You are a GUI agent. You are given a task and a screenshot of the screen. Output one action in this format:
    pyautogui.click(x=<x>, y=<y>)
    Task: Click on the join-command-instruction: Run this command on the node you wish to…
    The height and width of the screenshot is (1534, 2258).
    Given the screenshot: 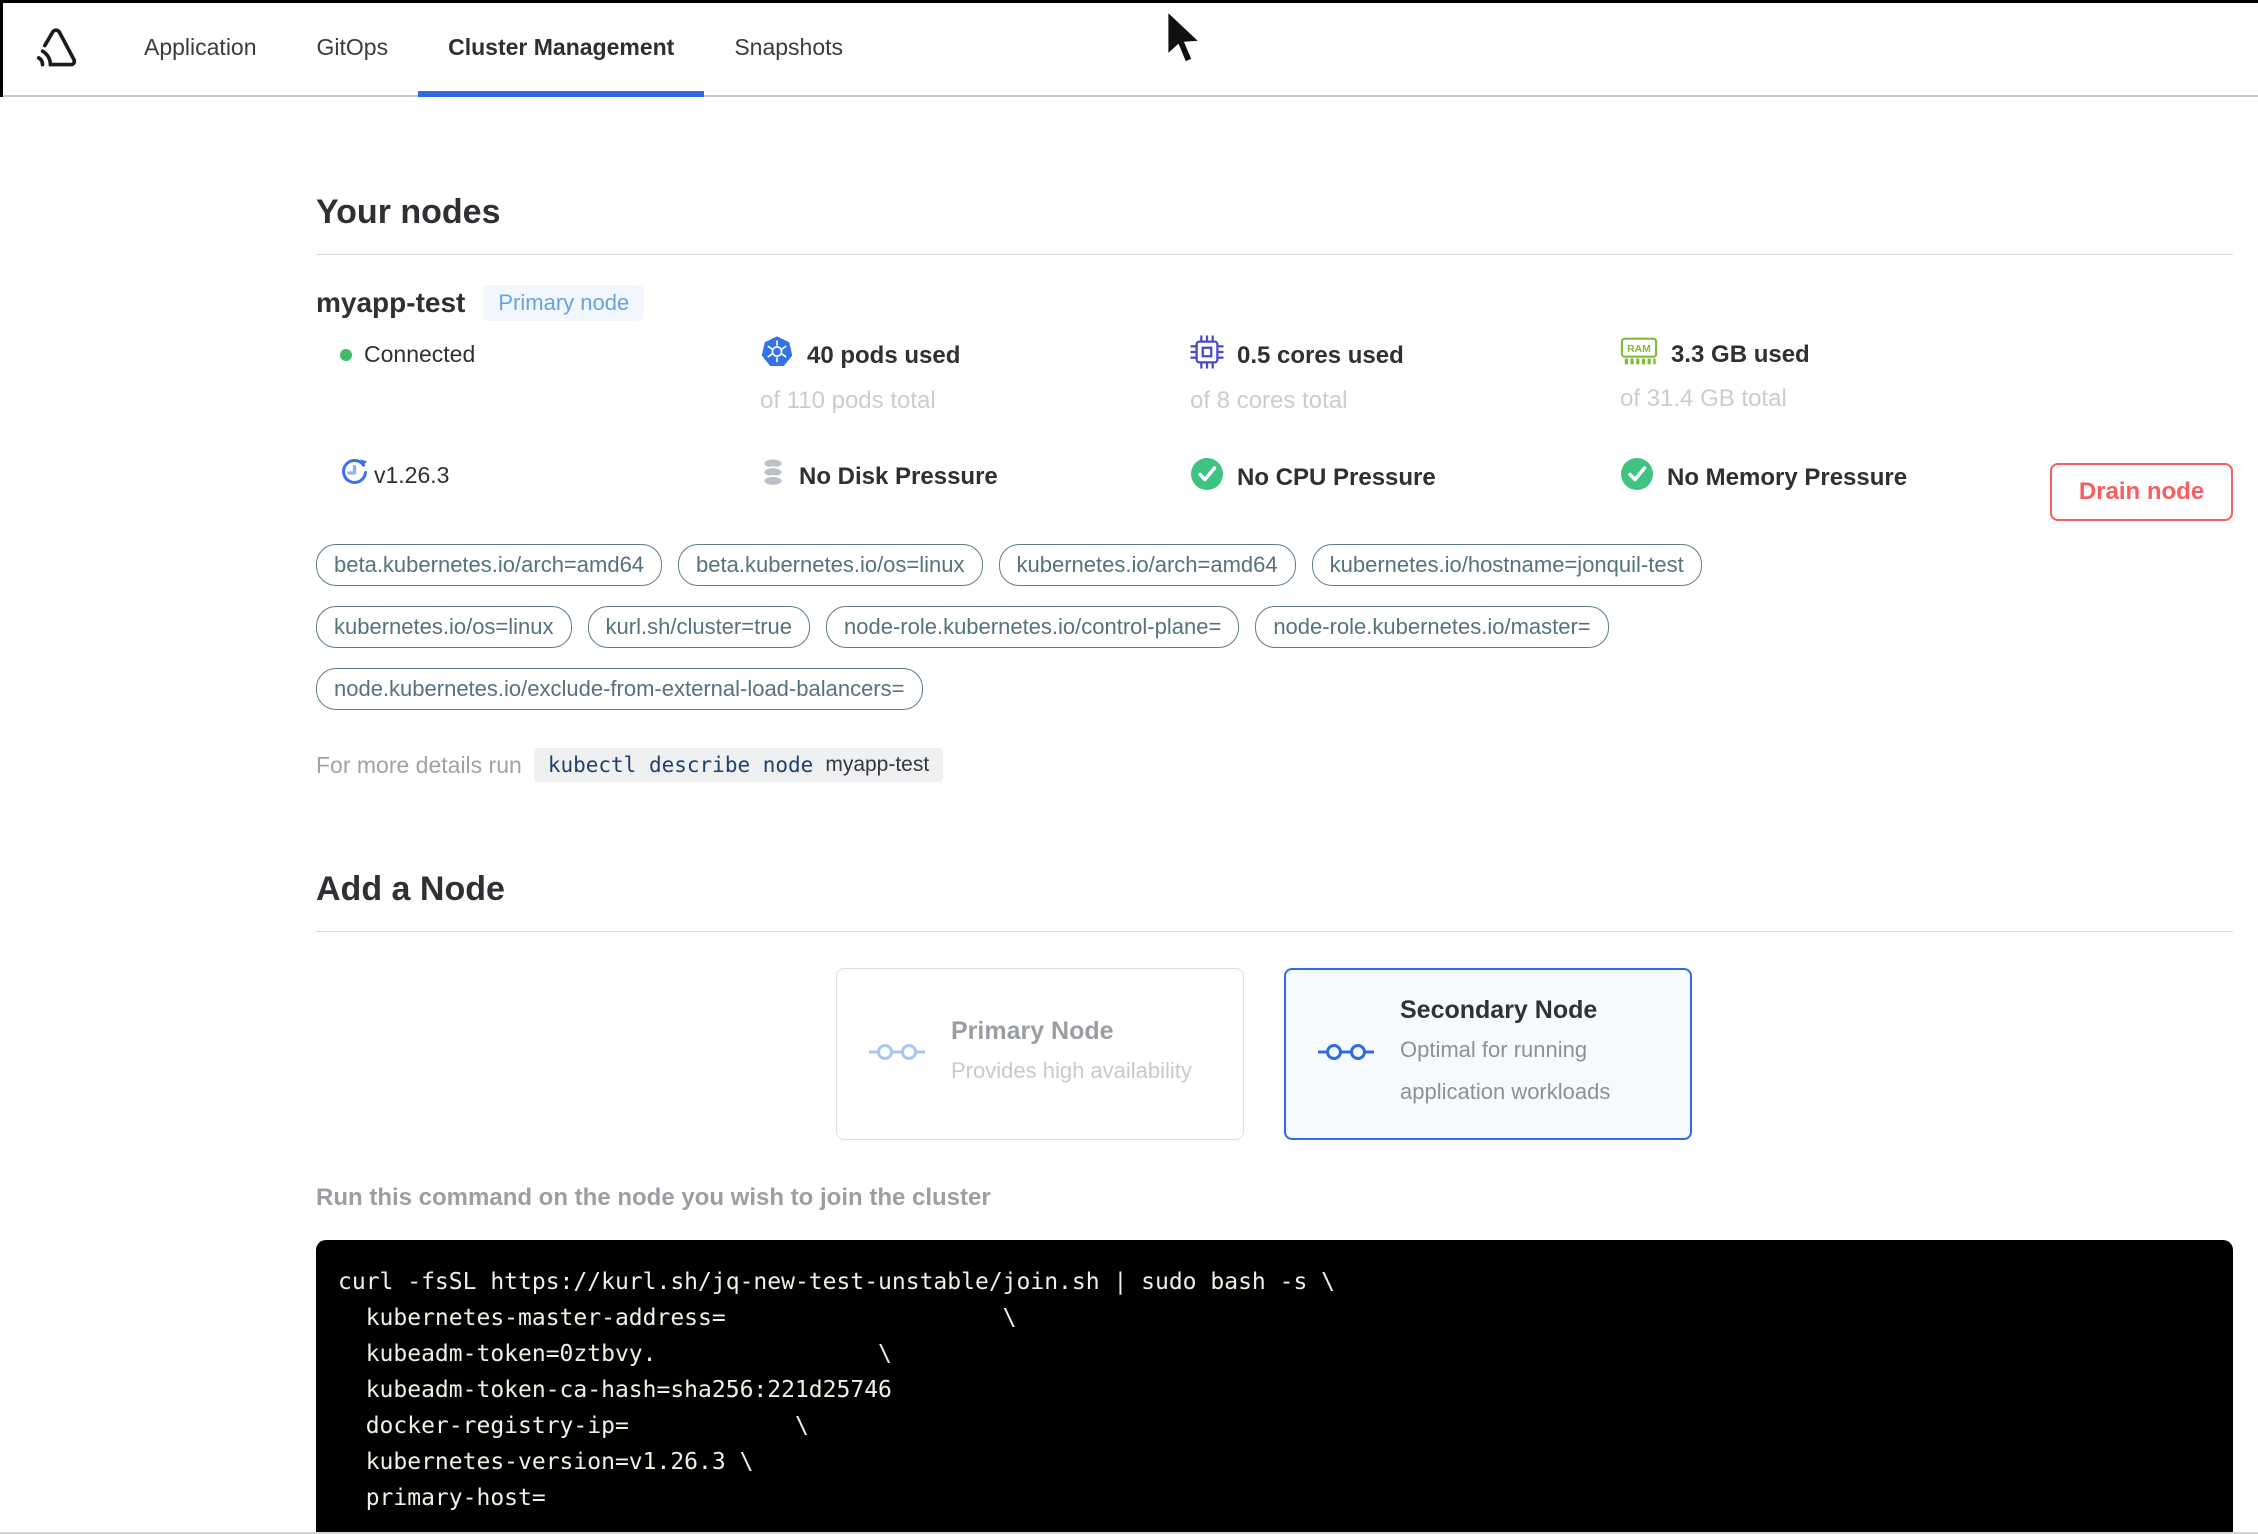 What is the action you would take?
    pyautogui.click(x=653, y=1197)
    